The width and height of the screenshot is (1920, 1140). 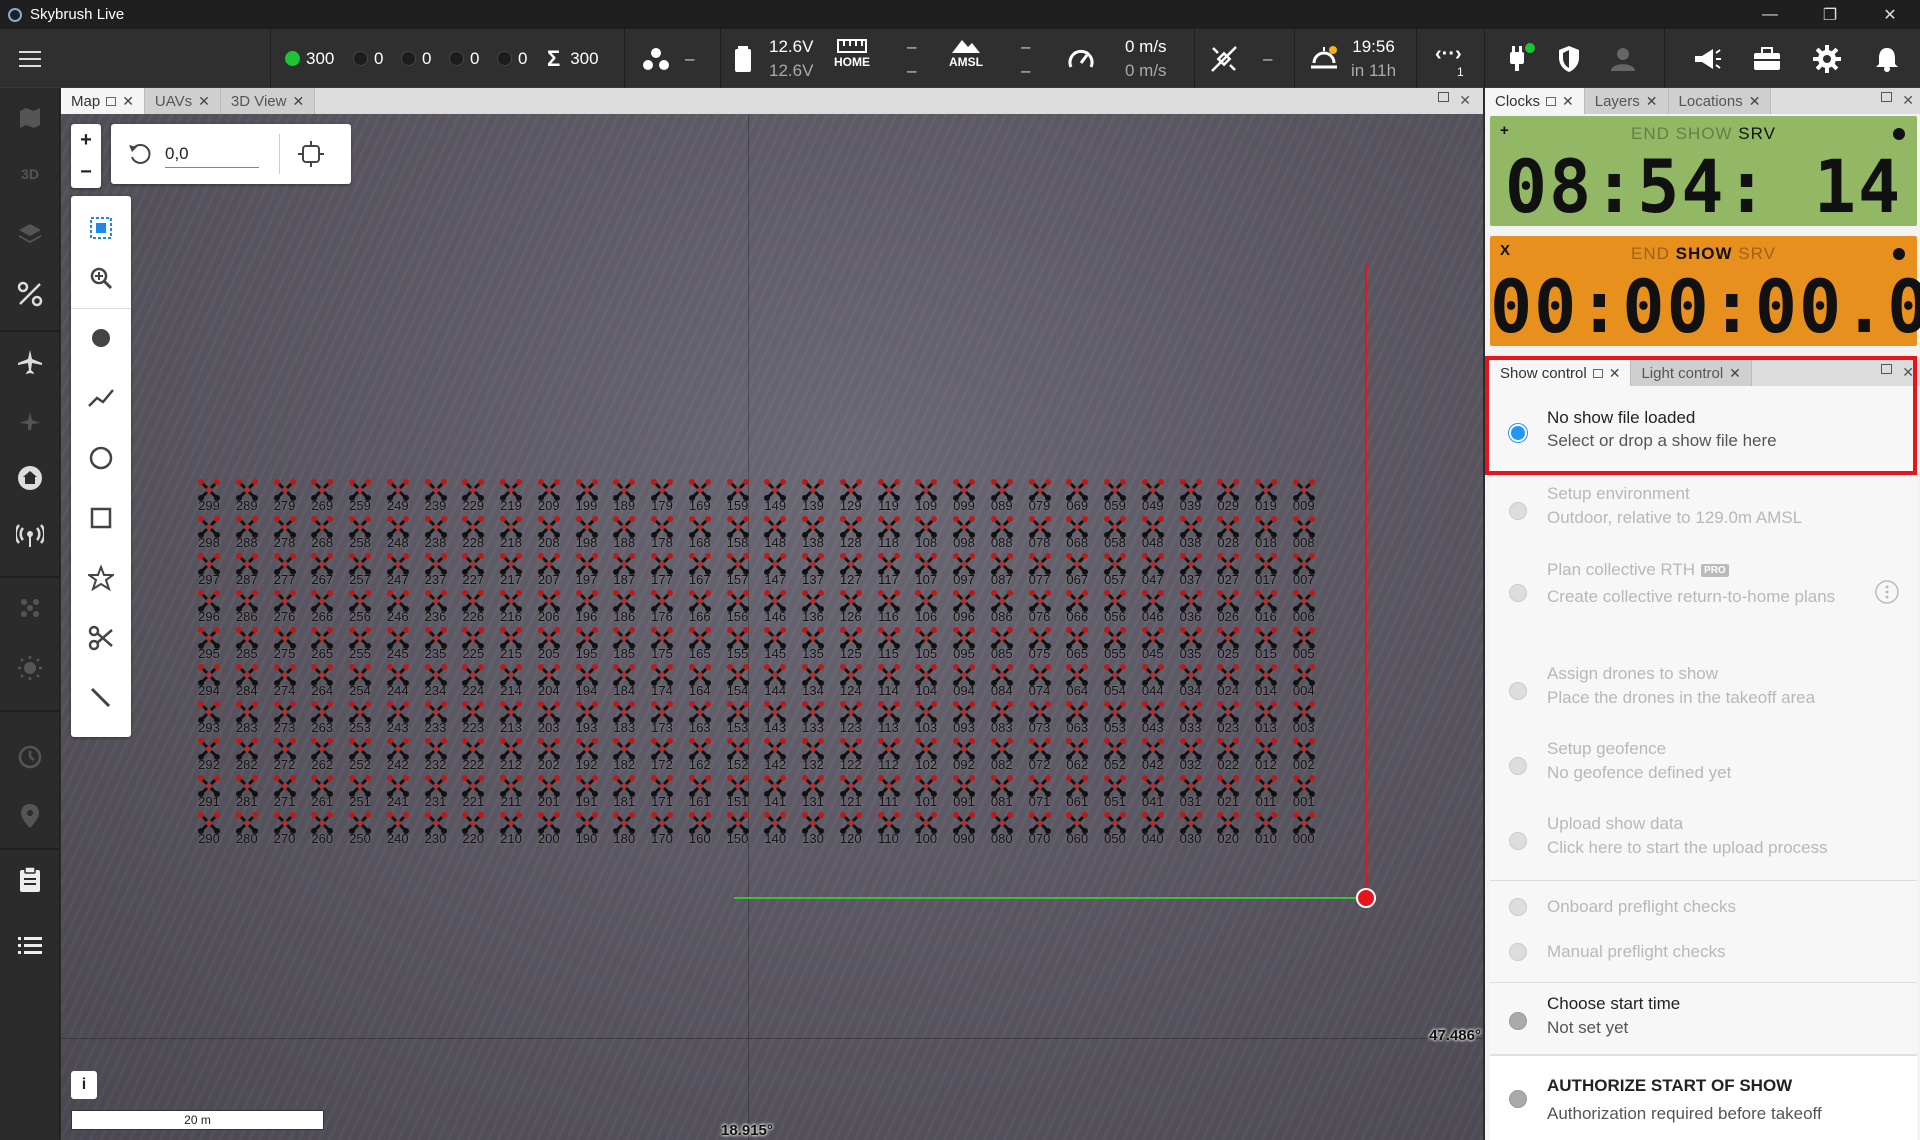 I want to click on drone-marker: 049, so click(x=1153, y=498).